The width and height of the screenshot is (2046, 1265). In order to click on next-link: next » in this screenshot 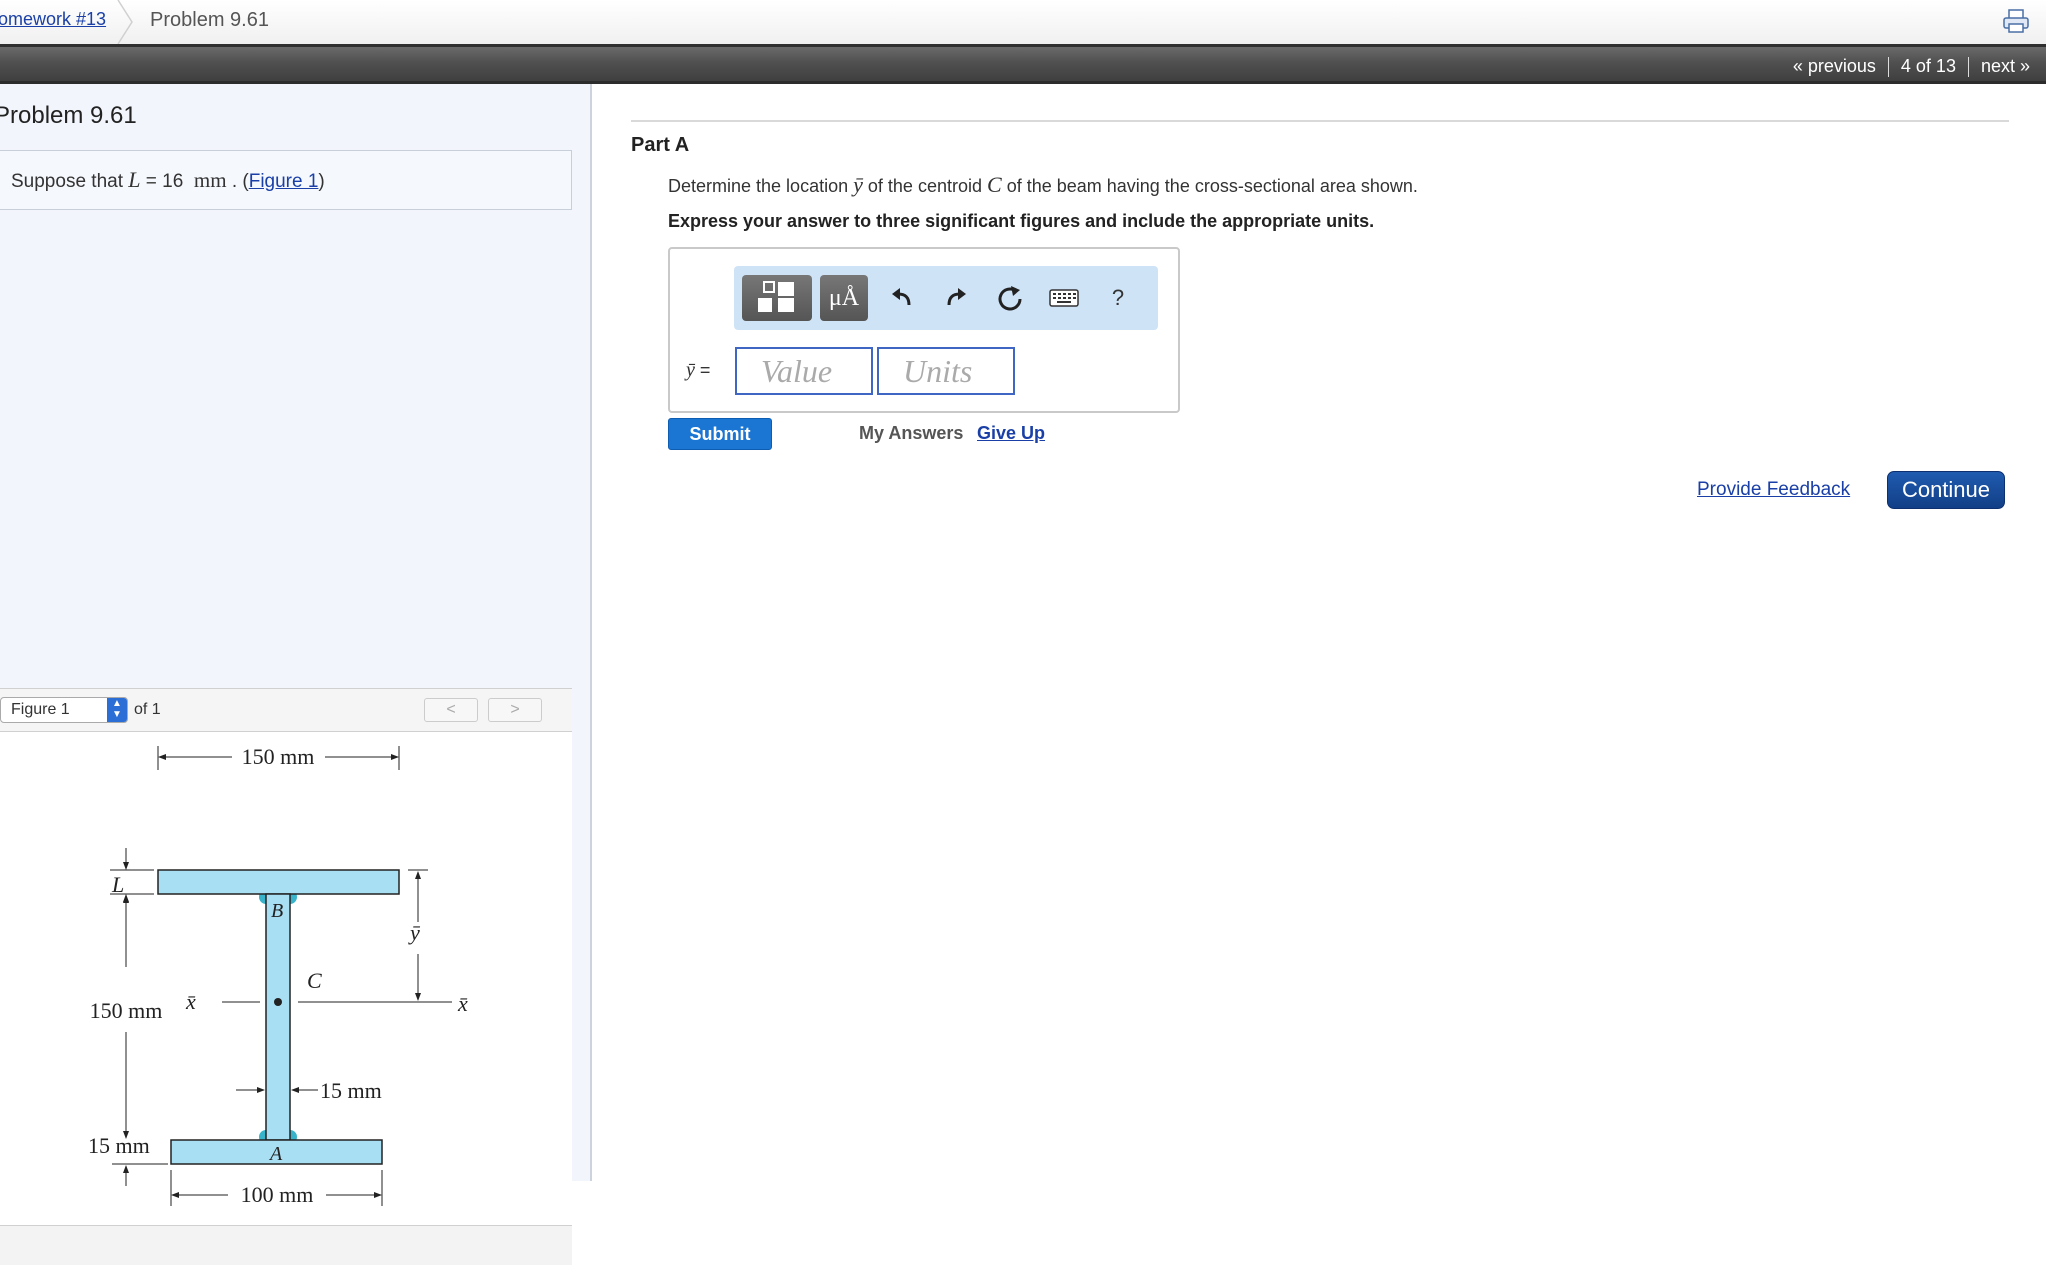, I will do `click(2005, 66)`.